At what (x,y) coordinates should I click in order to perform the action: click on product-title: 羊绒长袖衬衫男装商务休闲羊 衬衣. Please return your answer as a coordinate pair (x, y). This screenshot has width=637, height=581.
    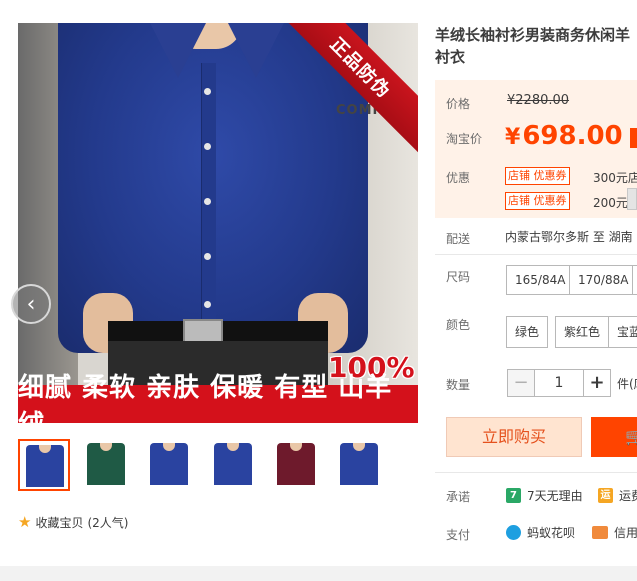
    Looking at the image, I should click on (533, 46).